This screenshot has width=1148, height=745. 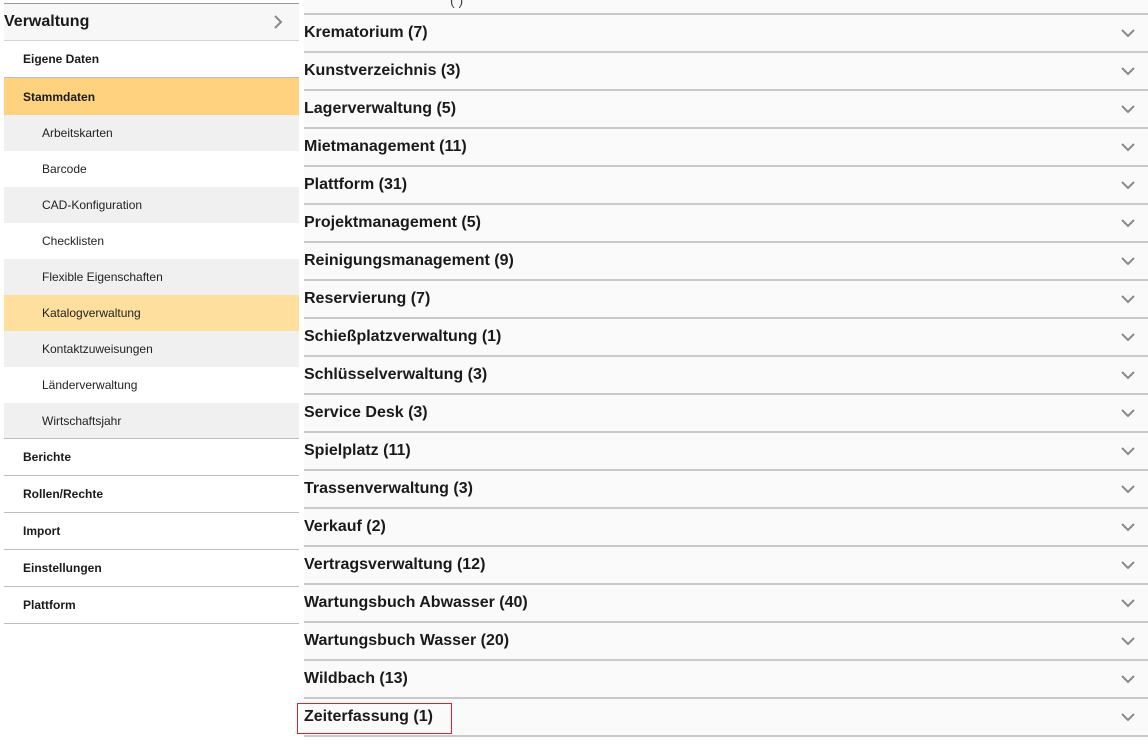 I want to click on sidebar-subitem-label: Katalogverwaltung, so click(x=91, y=313).